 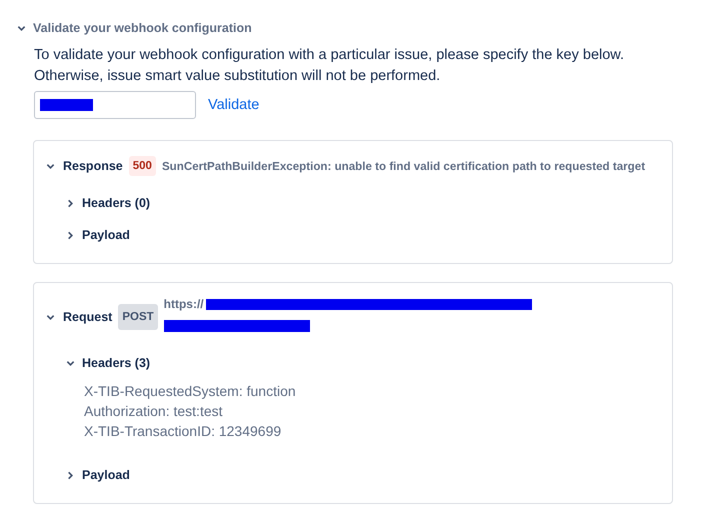 I want to click on section-title: Validate your webhook configuration, so click(x=142, y=28).